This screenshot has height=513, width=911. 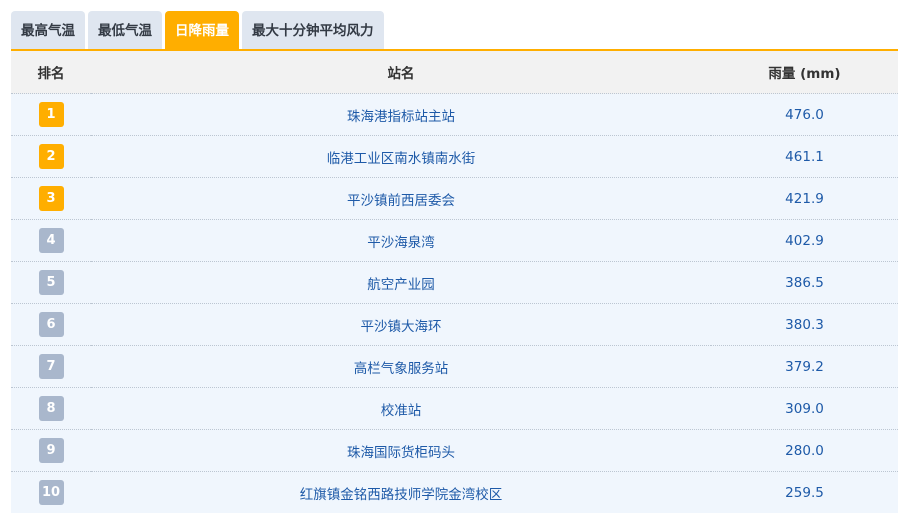 What do you see at coordinates (51, 324) in the screenshot?
I see `rank-badge: 6` at bounding box center [51, 324].